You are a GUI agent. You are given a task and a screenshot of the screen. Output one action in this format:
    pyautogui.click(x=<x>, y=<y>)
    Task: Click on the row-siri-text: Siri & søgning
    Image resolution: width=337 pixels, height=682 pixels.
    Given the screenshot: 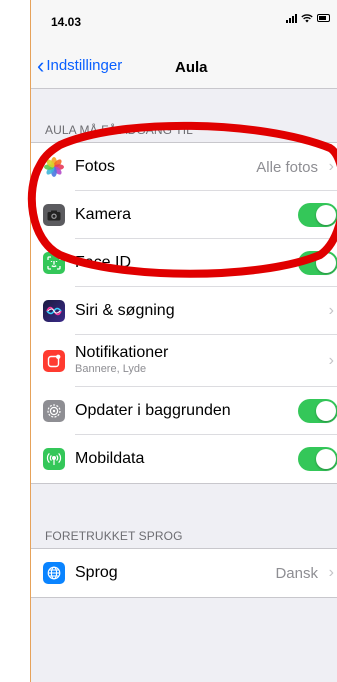 What is the action you would take?
    pyautogui.click(x=125, y=311)
    